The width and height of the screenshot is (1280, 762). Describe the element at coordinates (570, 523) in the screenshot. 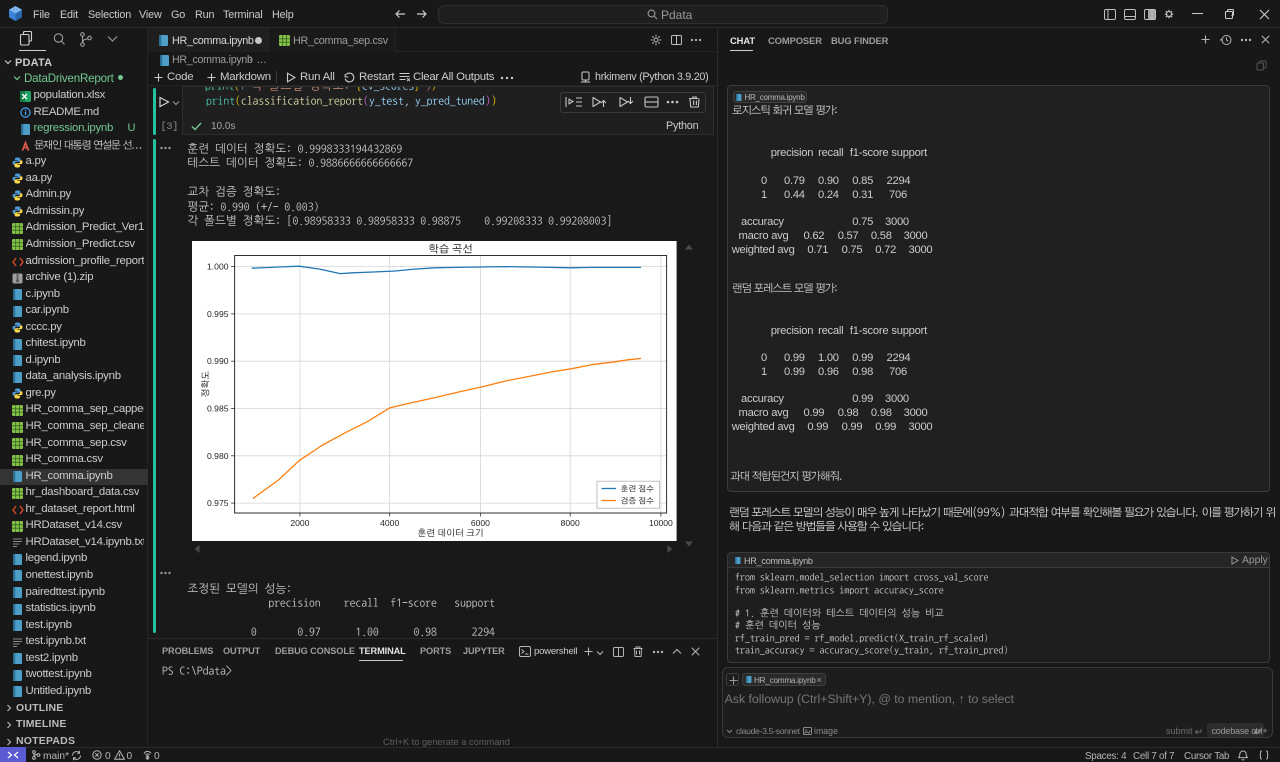

I see `svg-text: 8000` at that location.